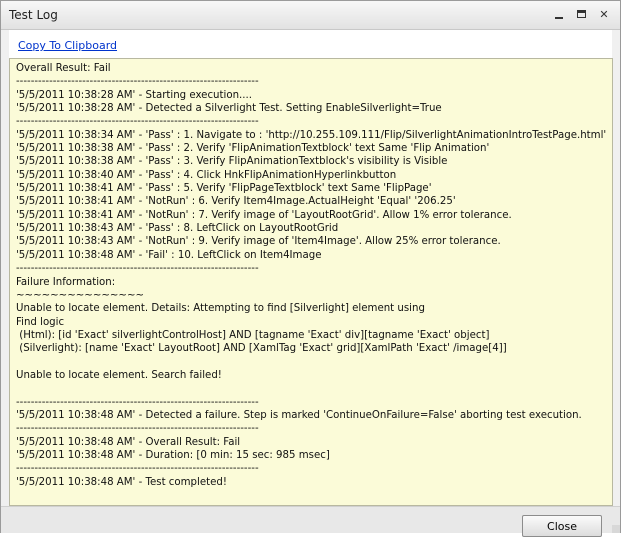  I want to click on window-title: Test Log, so click(33, 15).